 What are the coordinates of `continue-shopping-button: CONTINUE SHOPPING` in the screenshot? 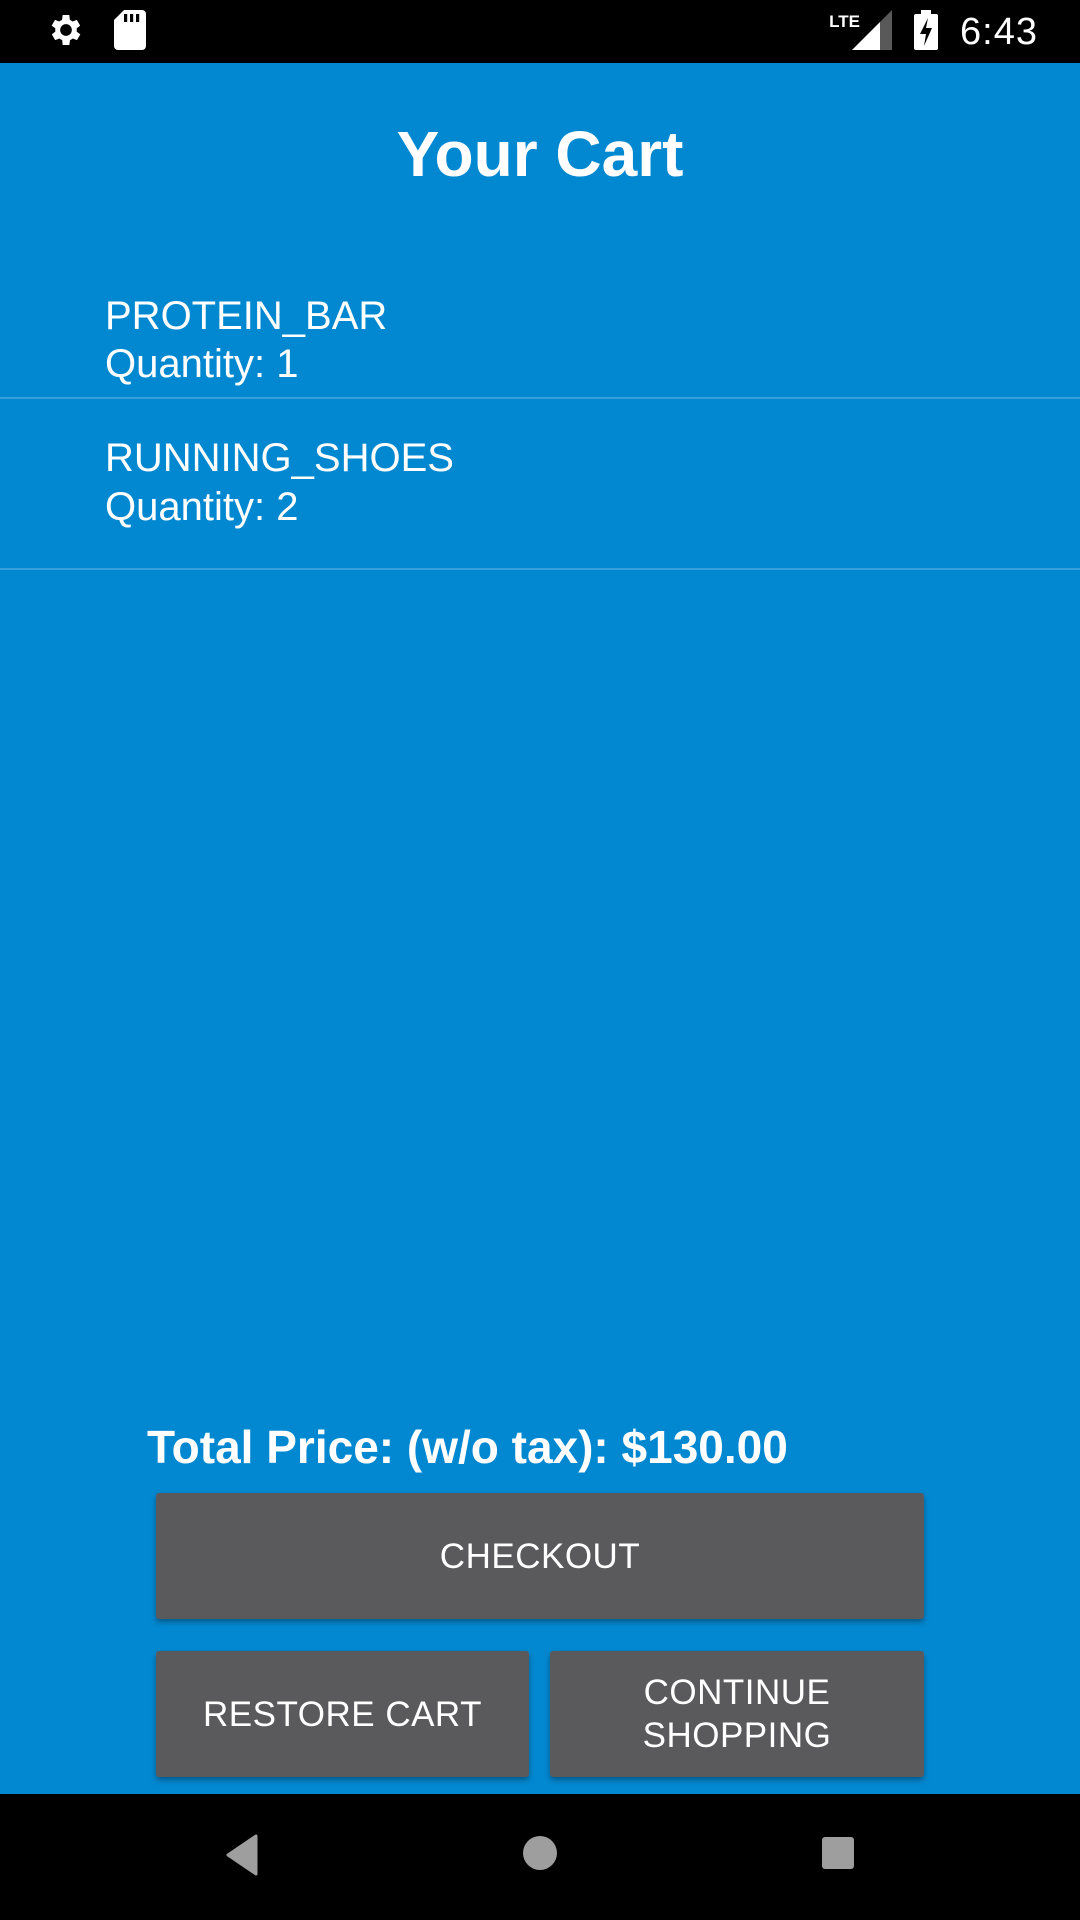 It's located at (737, 1714).